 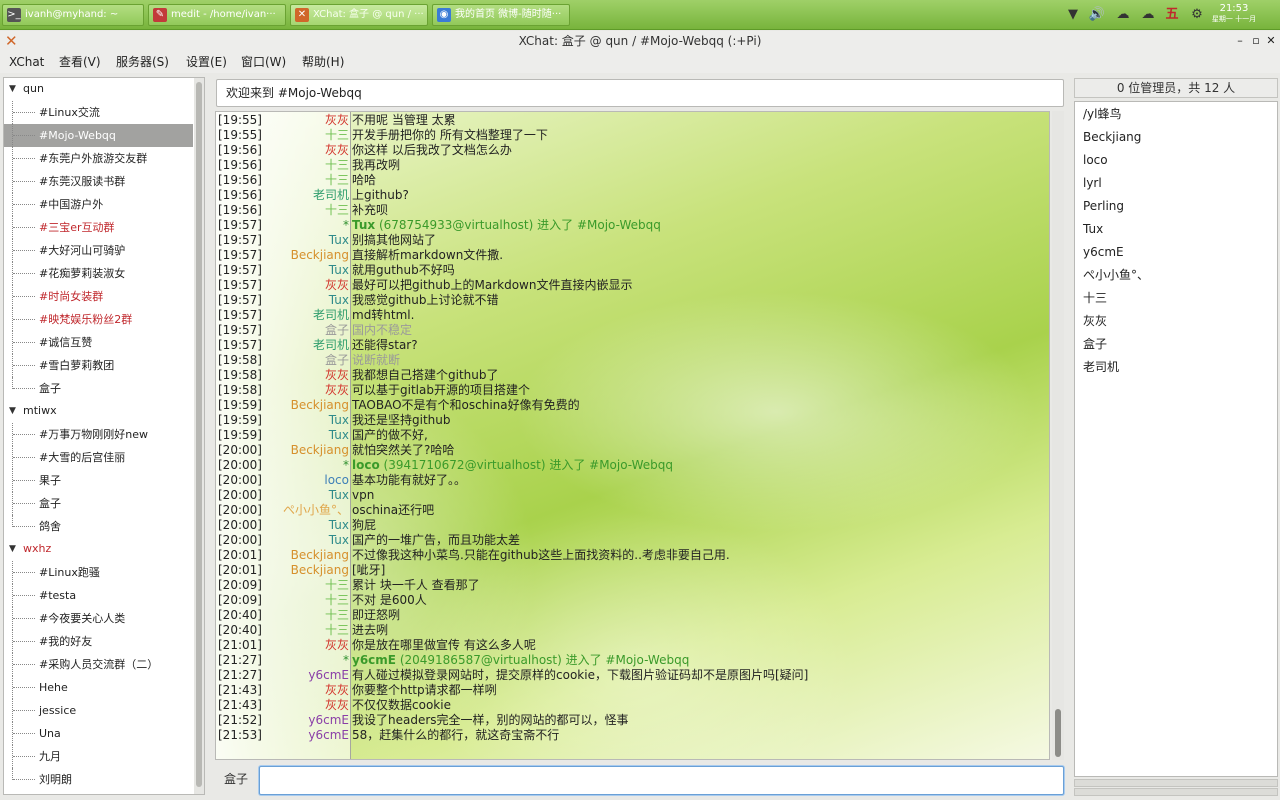 I want to click on channel-item: #东莞汉服读书群, so click(x=98, y=181).